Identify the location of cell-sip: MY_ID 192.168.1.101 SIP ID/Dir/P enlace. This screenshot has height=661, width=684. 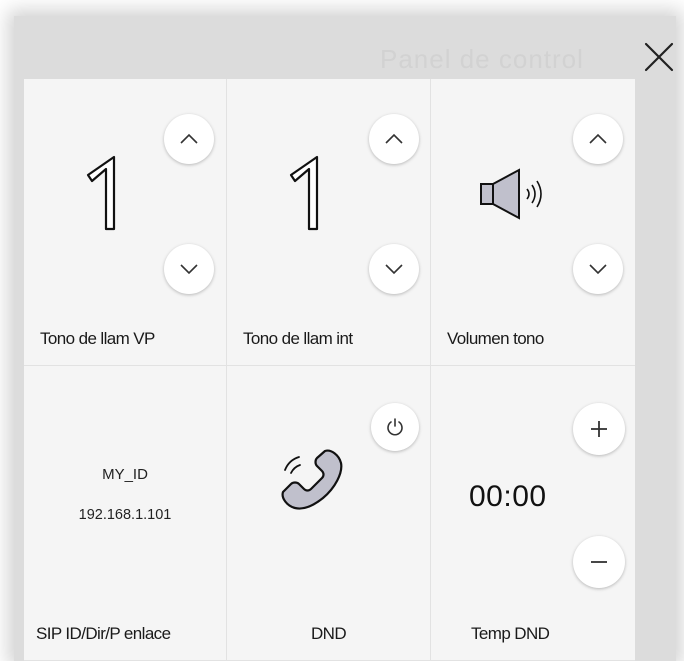
(125, 513).